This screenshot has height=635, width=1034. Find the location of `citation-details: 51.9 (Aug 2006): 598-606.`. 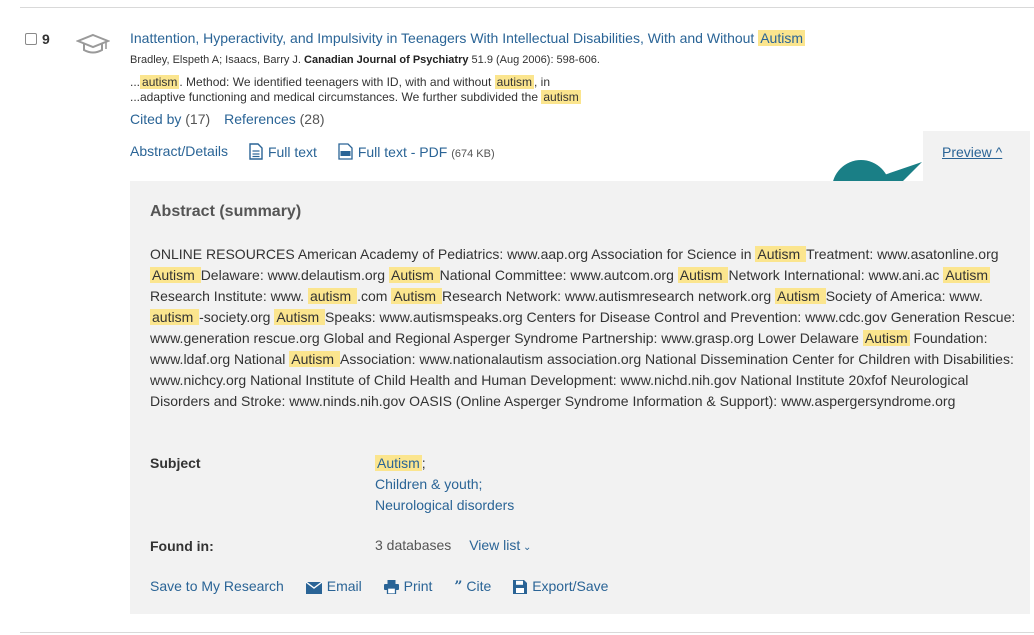

citation-details: 51.9 (Aug 2006): 598-606. is located at coordinates (535, 60).